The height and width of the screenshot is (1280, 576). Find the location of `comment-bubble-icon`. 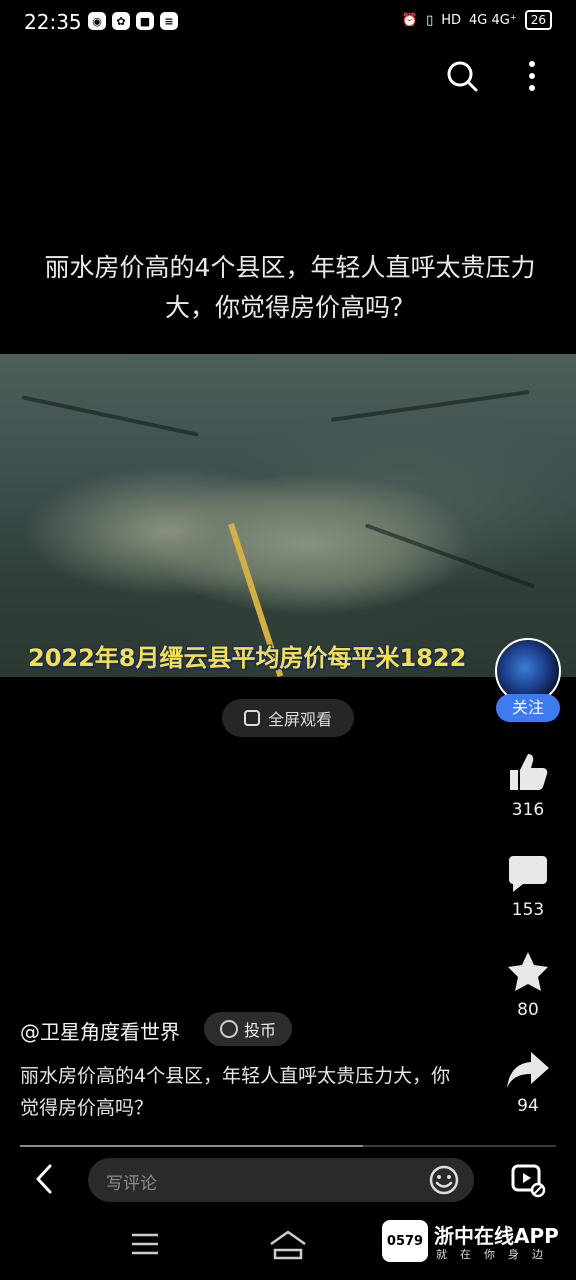

comment-bubble-icon is located at coordinates (528, 874).